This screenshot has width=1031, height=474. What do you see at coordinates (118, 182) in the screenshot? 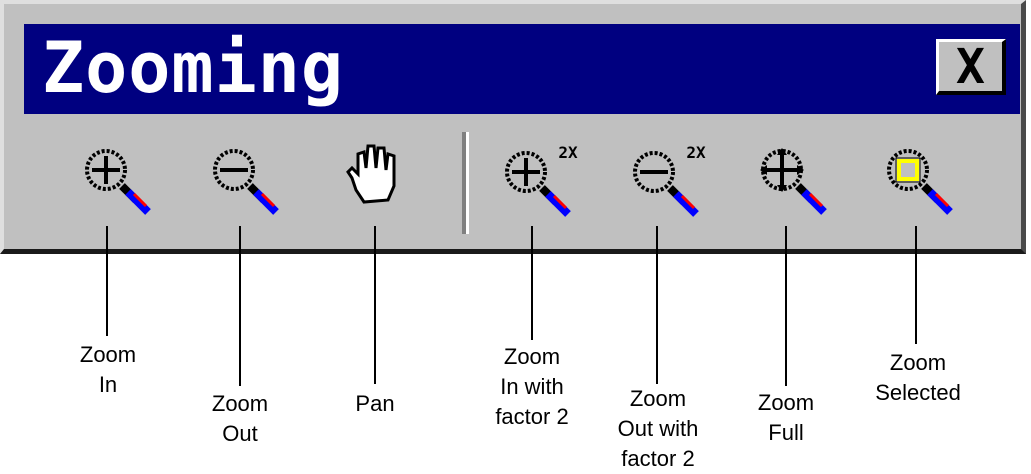
I see `zoom-in-icon` at bounding box center [118, 182].